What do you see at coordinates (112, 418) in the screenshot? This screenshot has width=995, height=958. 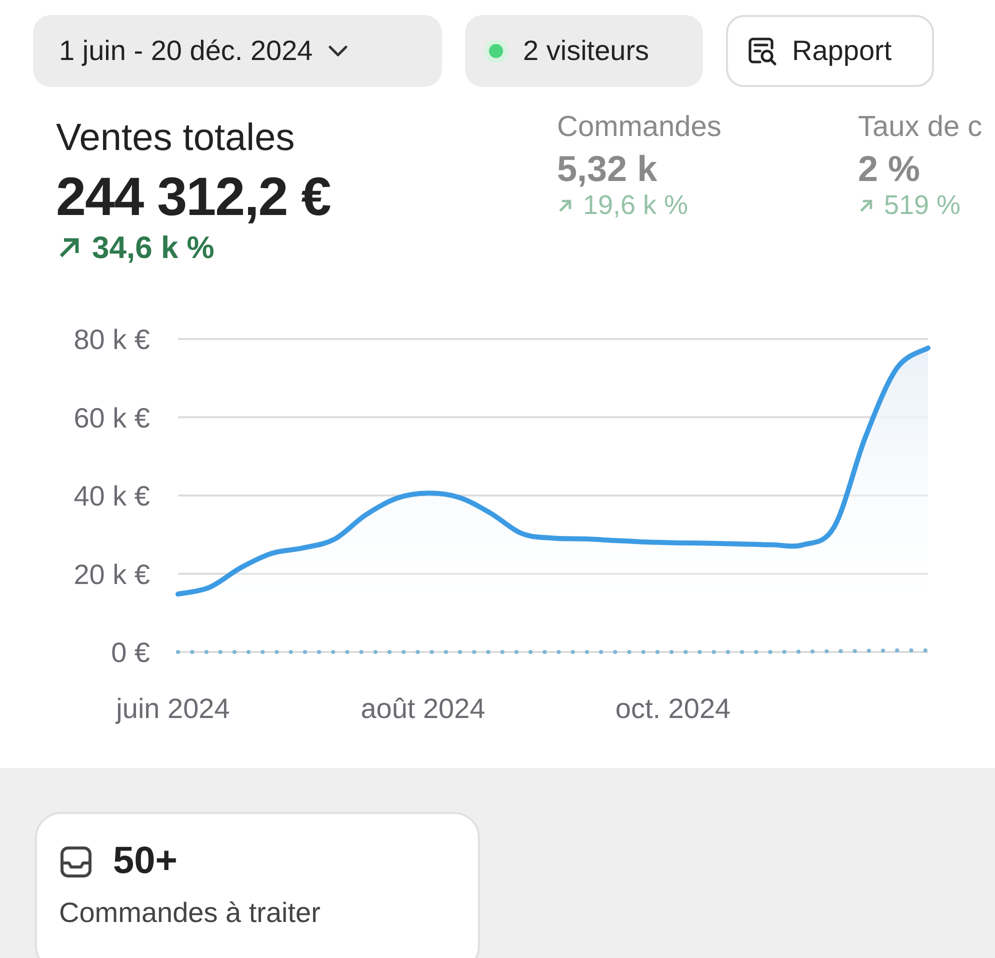 I see `y-axis-label: 60 k €` at bounding box center [112, 418].